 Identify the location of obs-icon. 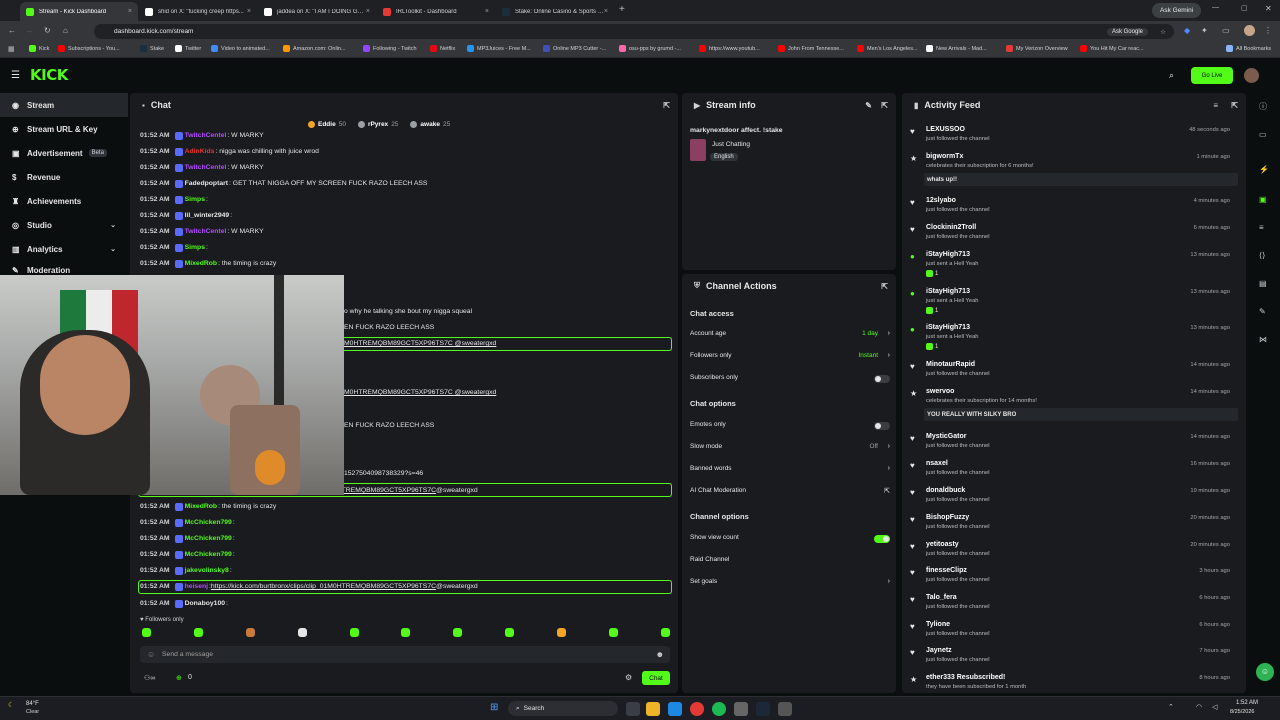
(741, 709).